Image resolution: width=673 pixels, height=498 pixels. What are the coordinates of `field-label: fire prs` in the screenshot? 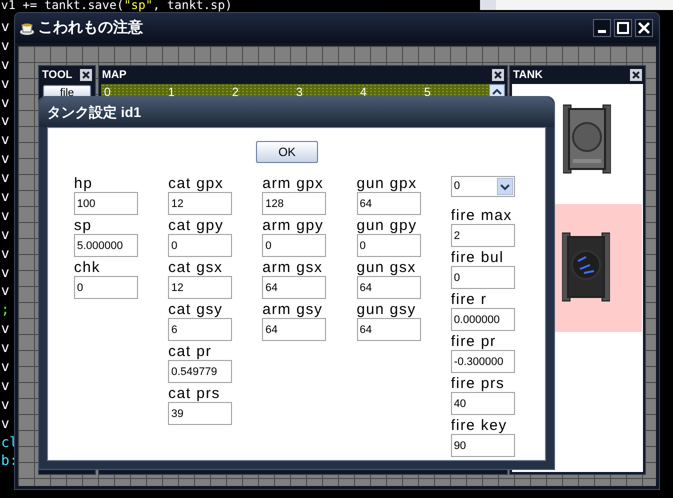 It's located at (477, 384).